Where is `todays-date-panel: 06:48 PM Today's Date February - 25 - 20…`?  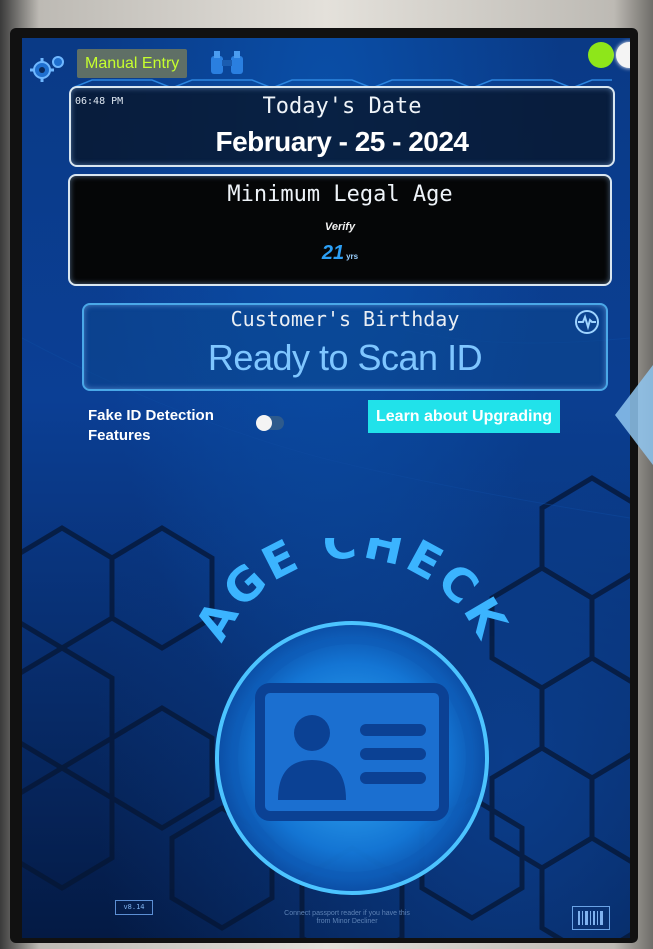 todays-date-panel: 06:48 PM Today's Date February - 25 - 20… is located at coordinates (342, 126).